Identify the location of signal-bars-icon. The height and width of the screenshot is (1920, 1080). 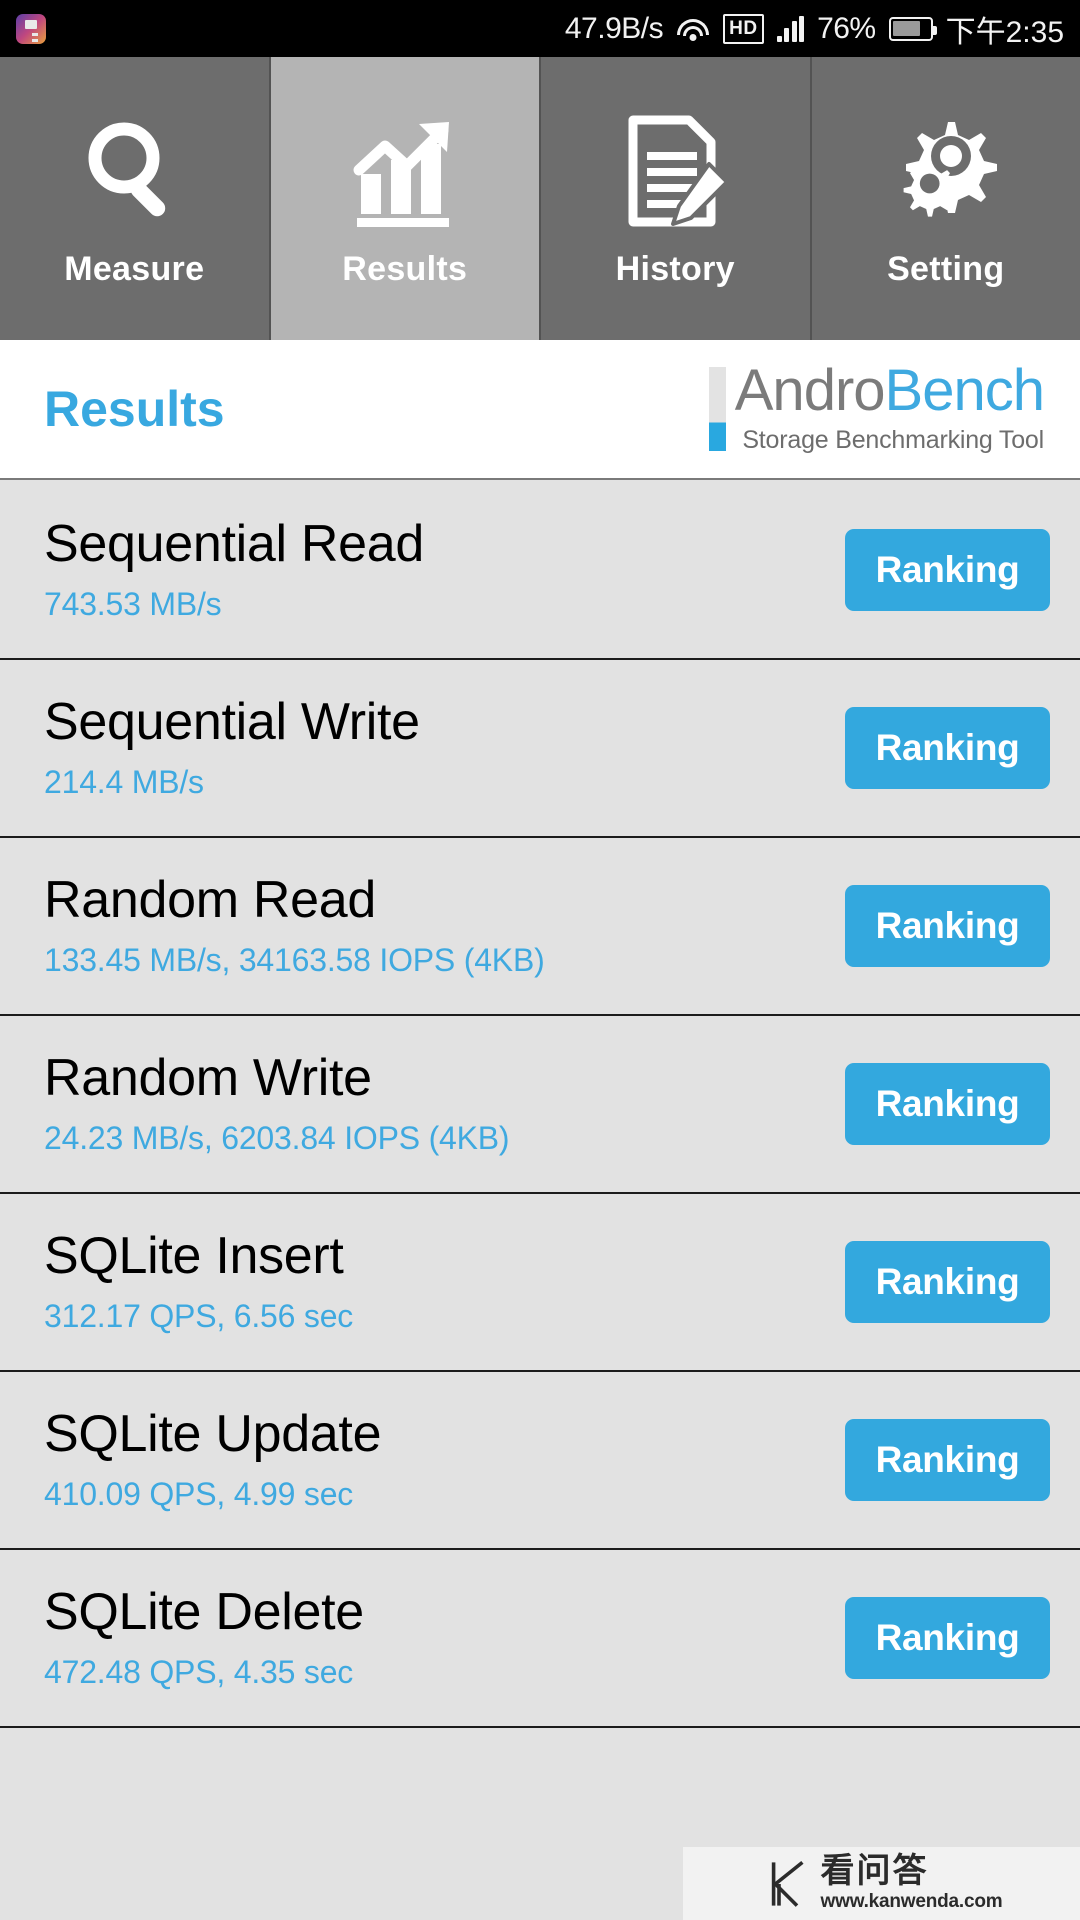
(790, 28).